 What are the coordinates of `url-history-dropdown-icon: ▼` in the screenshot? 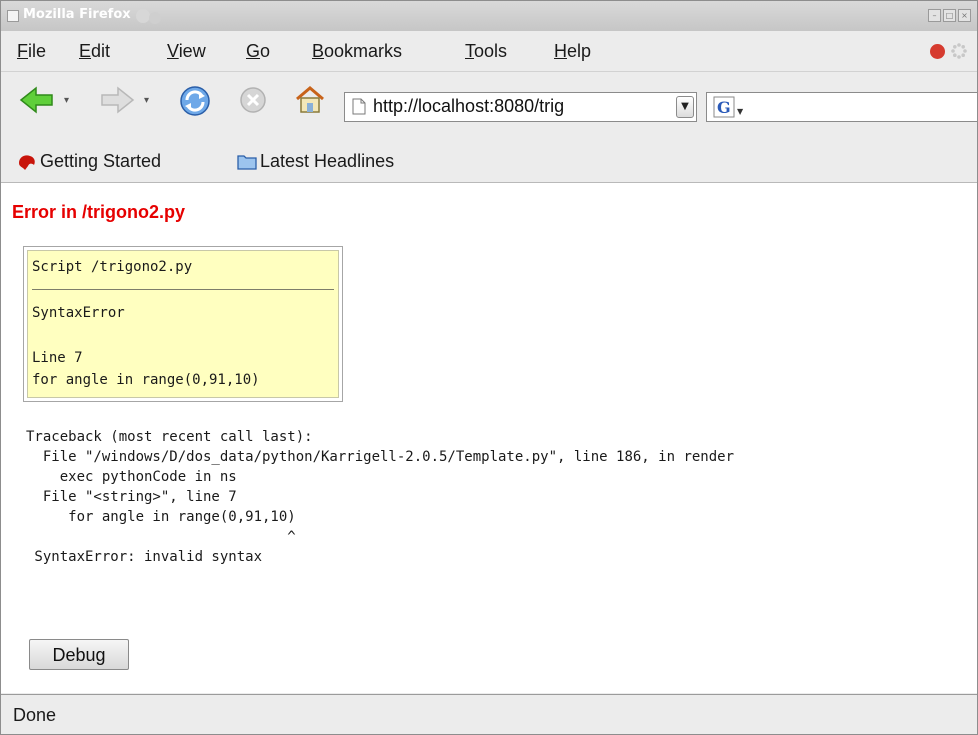 It's located at (685, 107).